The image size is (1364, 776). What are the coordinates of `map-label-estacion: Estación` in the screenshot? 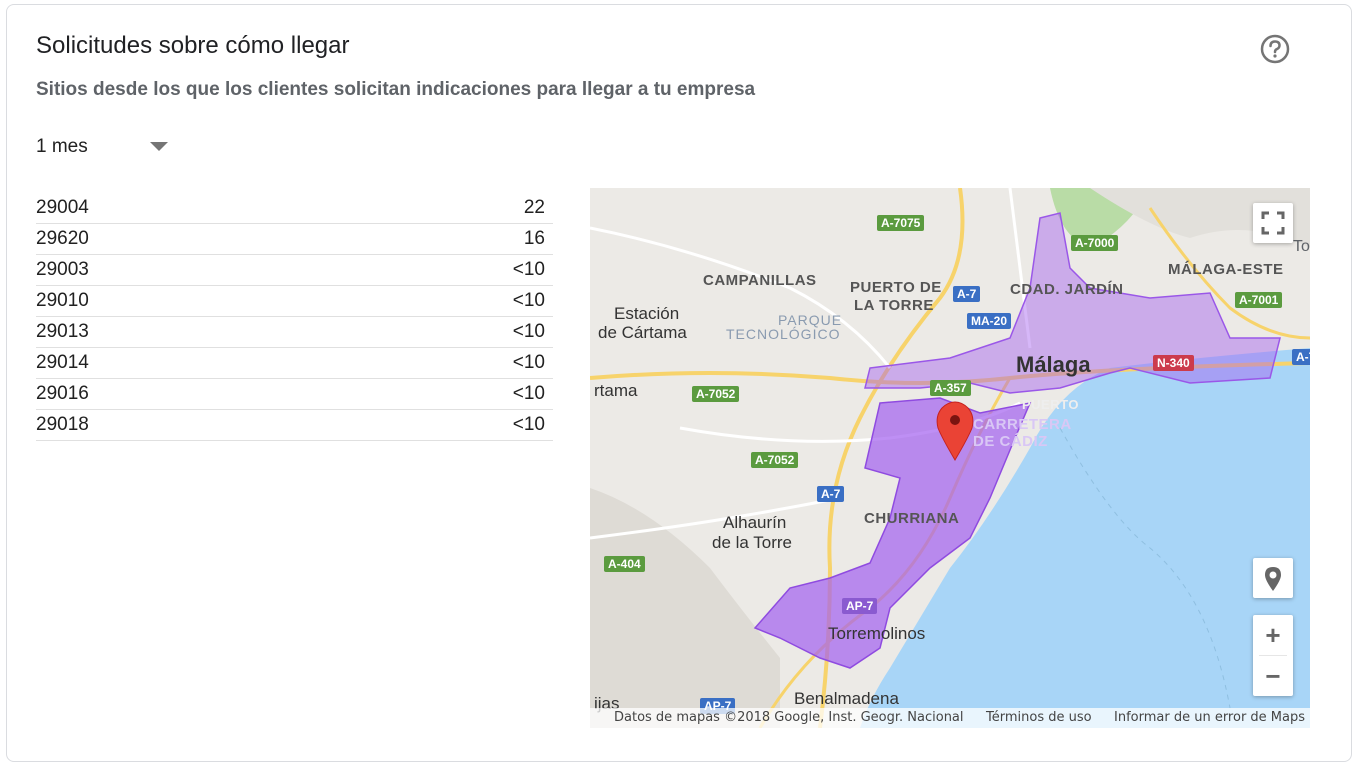 It's located at (647, 313).